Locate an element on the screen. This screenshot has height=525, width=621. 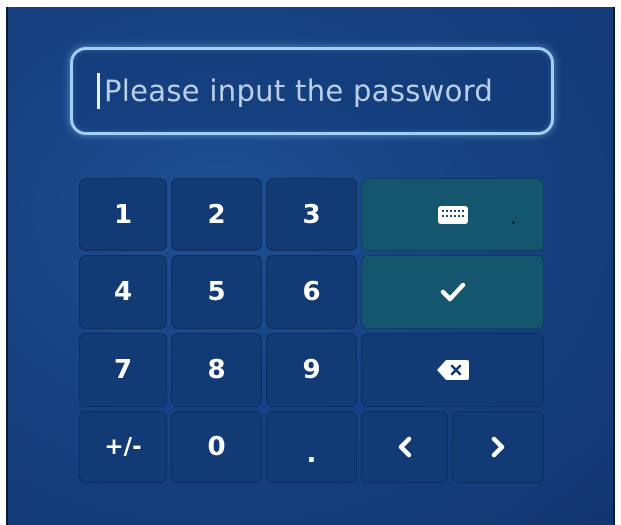
confirm-button is located at coordinates (452, 292).